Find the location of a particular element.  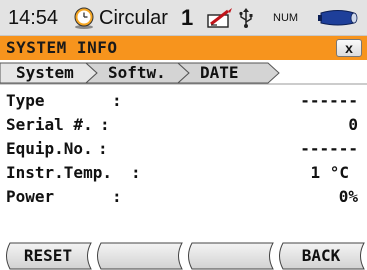

power-value: 0% is located at coordinates (348, 196).